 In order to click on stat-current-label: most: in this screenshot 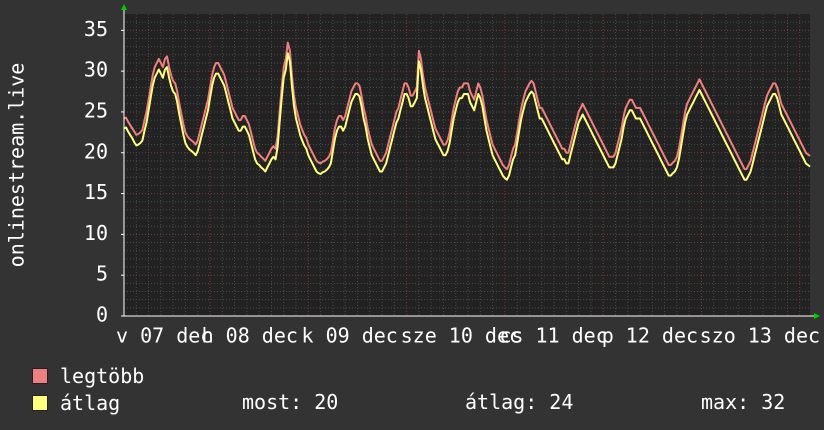, I will do `click(272, 402)`.